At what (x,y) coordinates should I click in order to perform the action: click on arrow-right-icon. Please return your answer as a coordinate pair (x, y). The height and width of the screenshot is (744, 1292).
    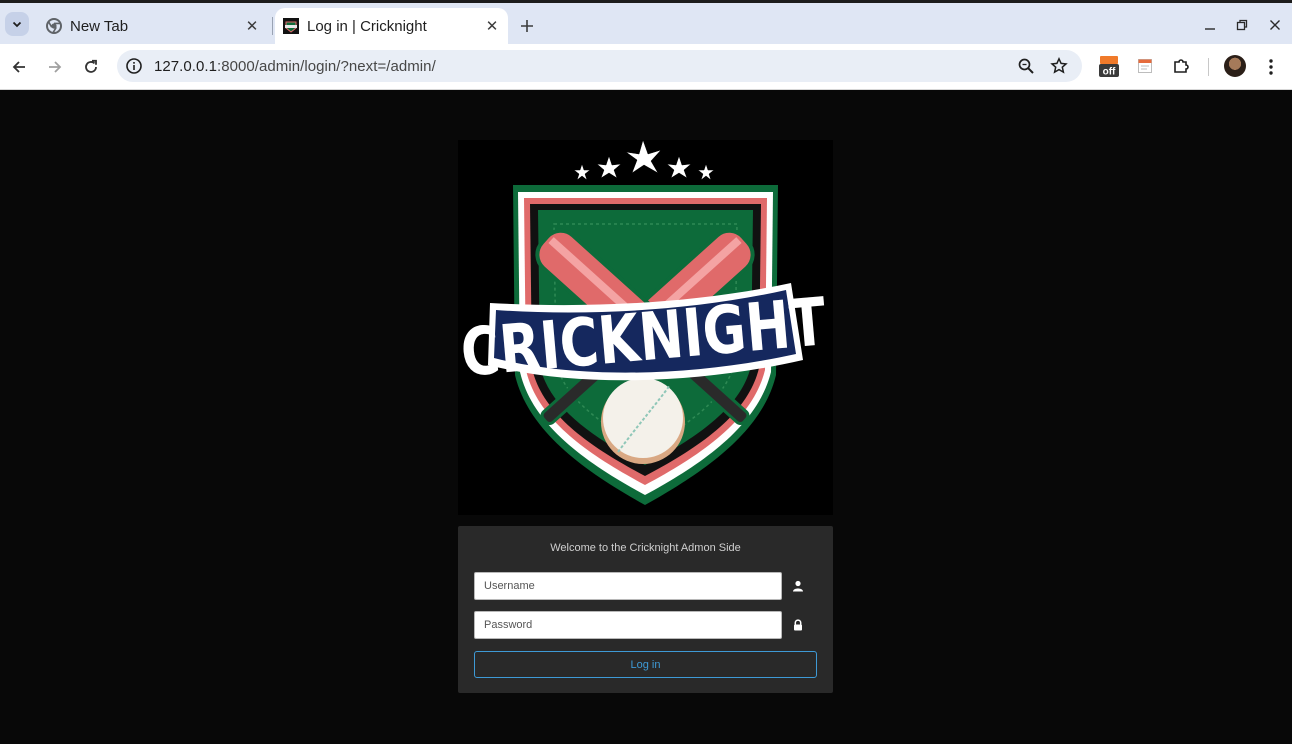
    Looking at the image, I should click on (55, 67).